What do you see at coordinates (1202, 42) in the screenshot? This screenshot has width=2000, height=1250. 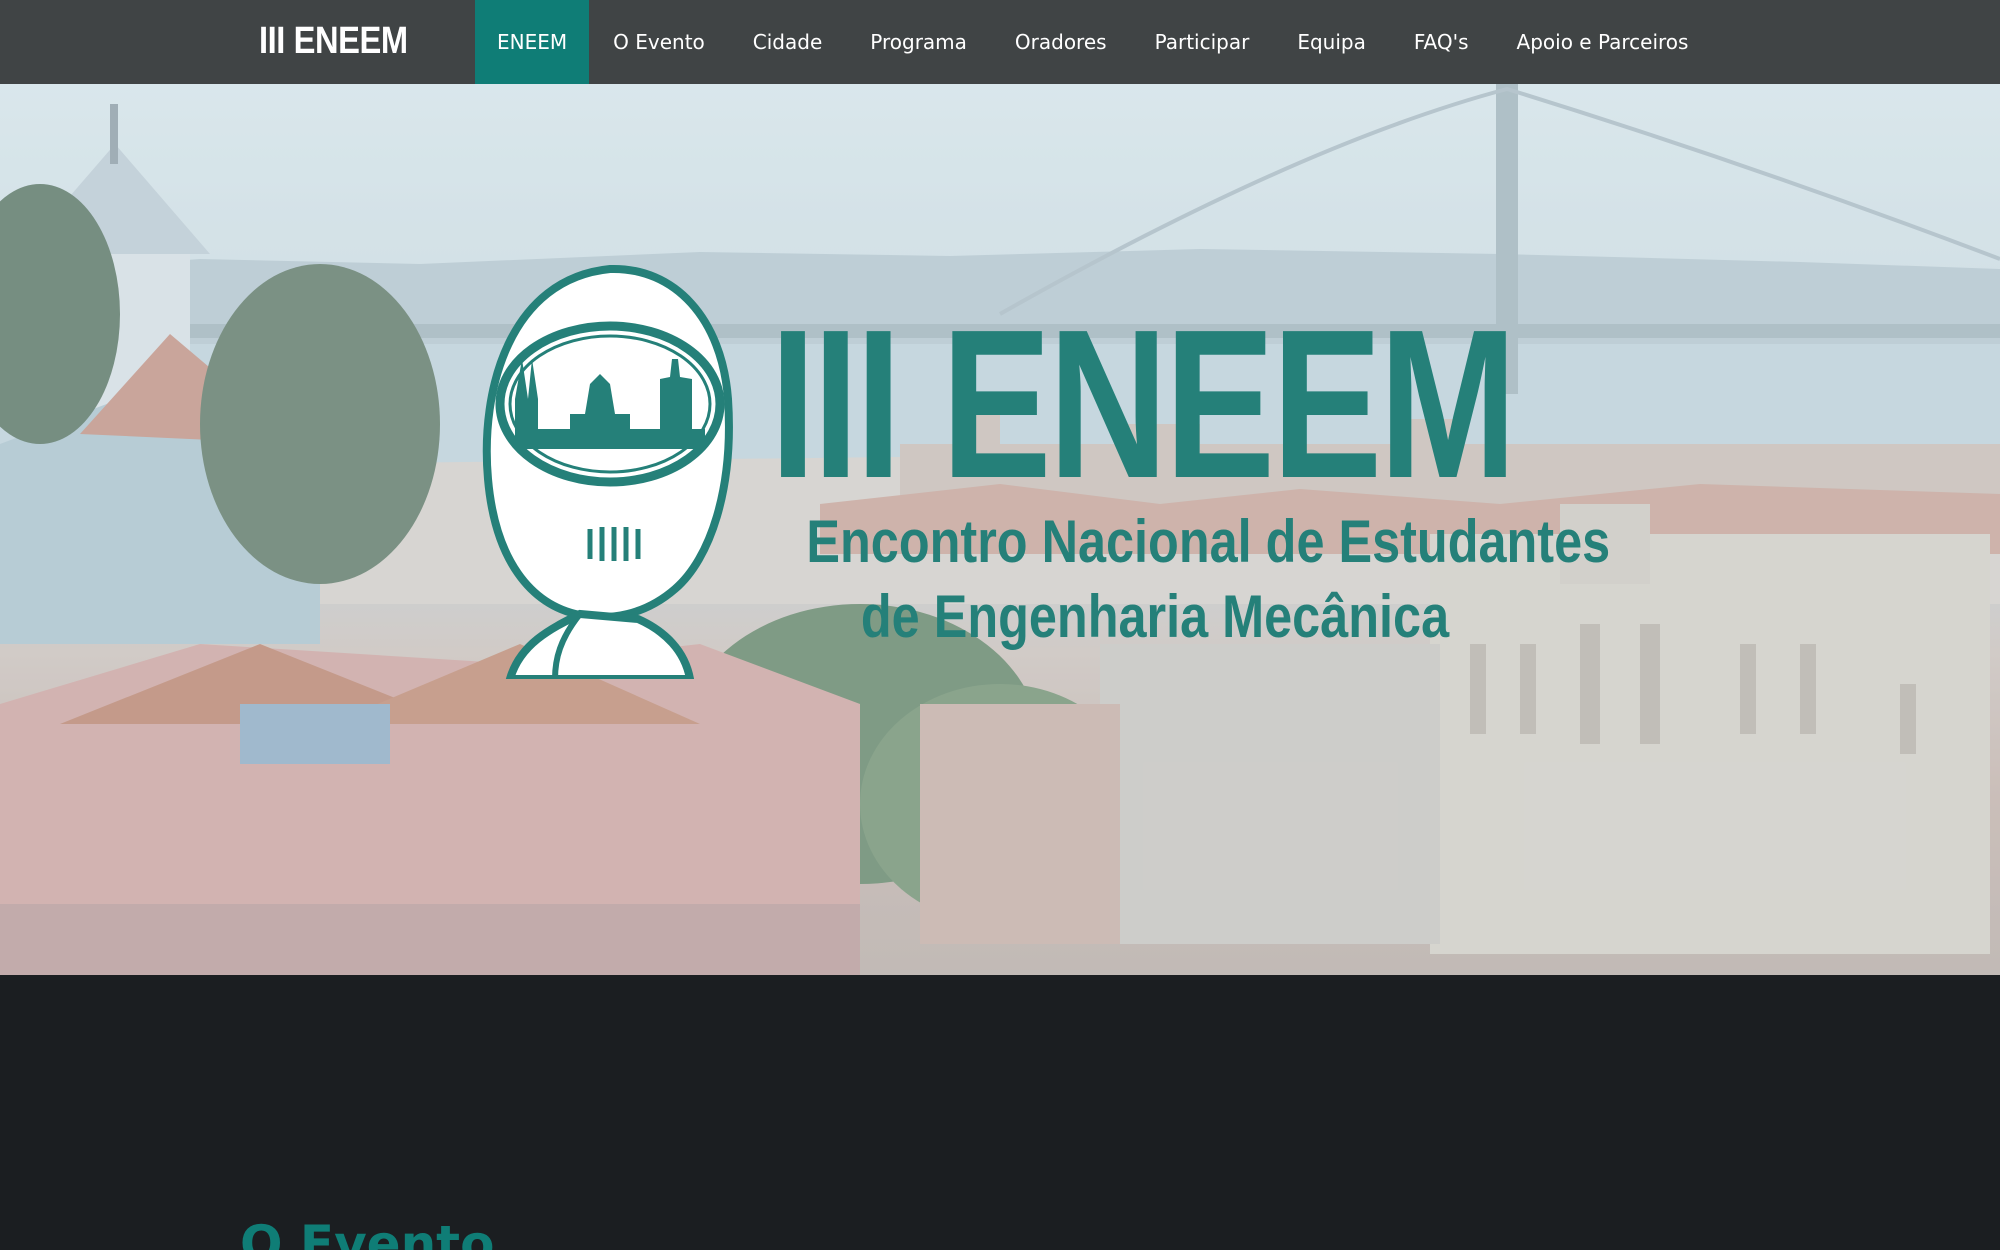 I see `nav-item-participar: Participar` at bounding box center [1202, 42].